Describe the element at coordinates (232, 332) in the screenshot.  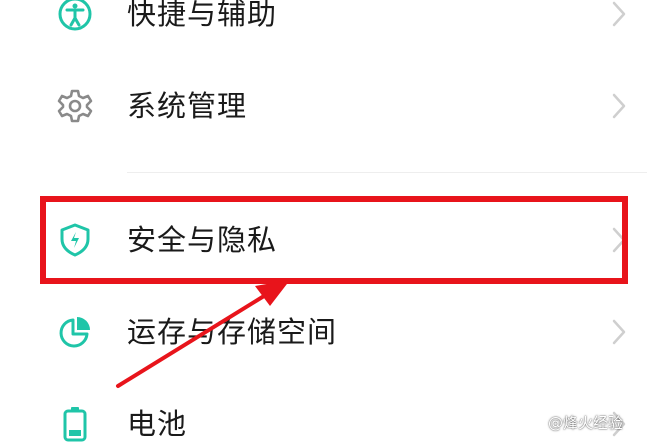
I see `settings-item-label: 运存与存储空间` at that location.